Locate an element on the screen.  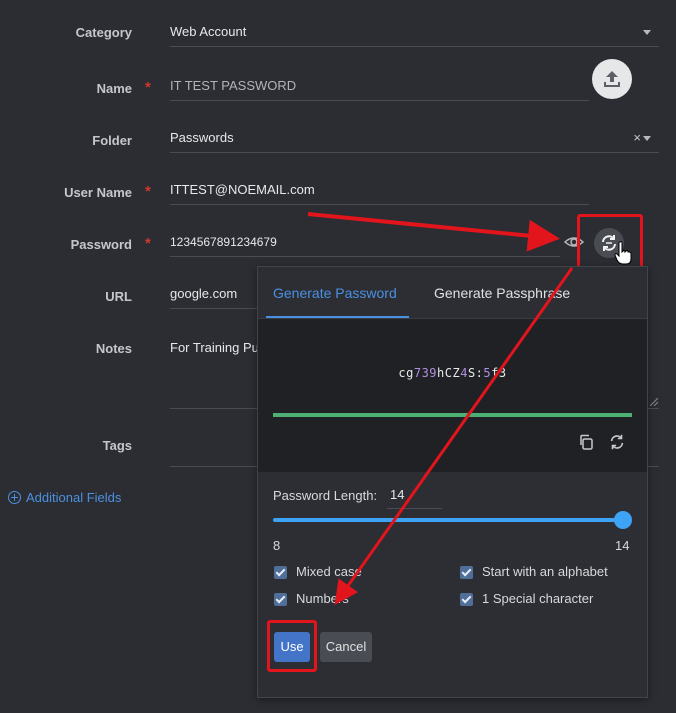
cancel-button: Cancel is located at coordinates (346, 647).